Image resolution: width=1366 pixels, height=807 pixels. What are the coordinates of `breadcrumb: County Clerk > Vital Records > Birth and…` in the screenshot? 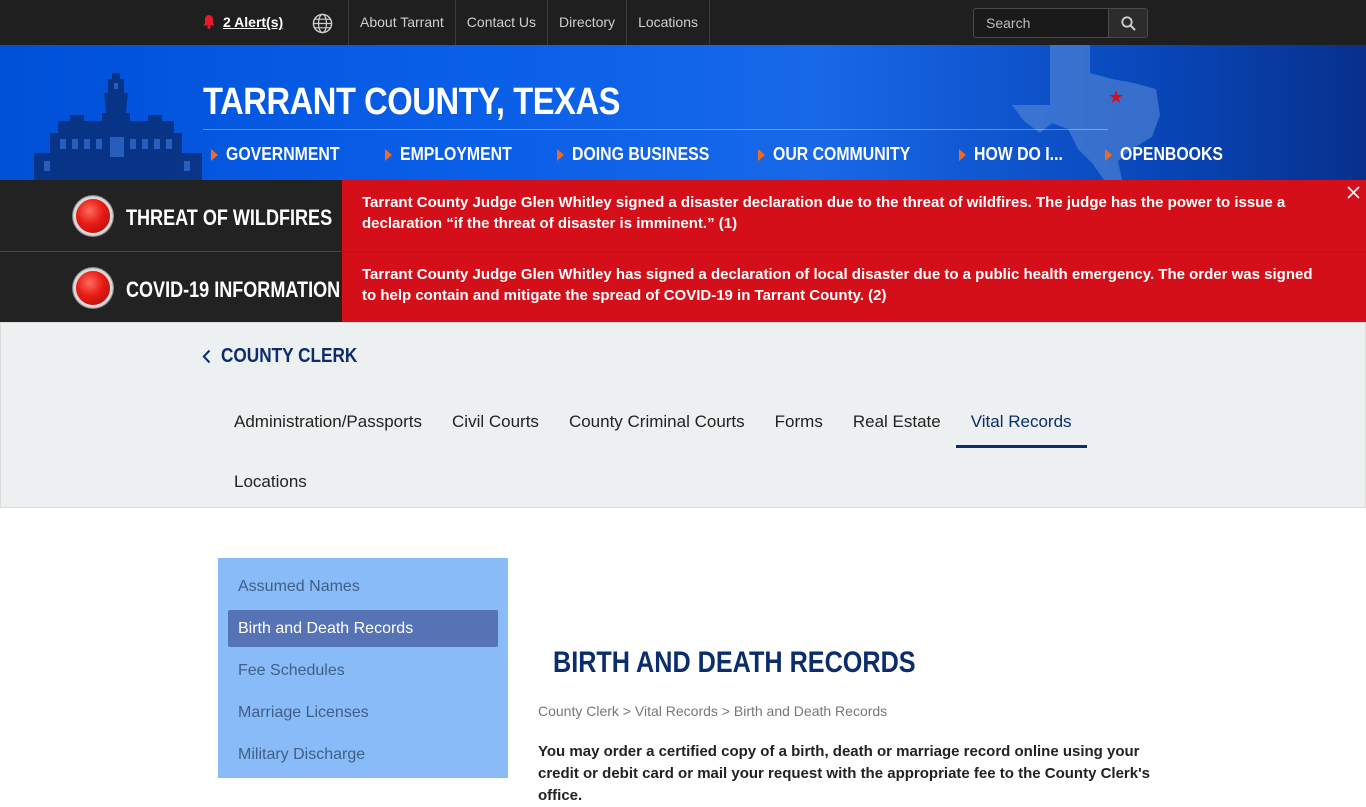 It's located at (712, 711).